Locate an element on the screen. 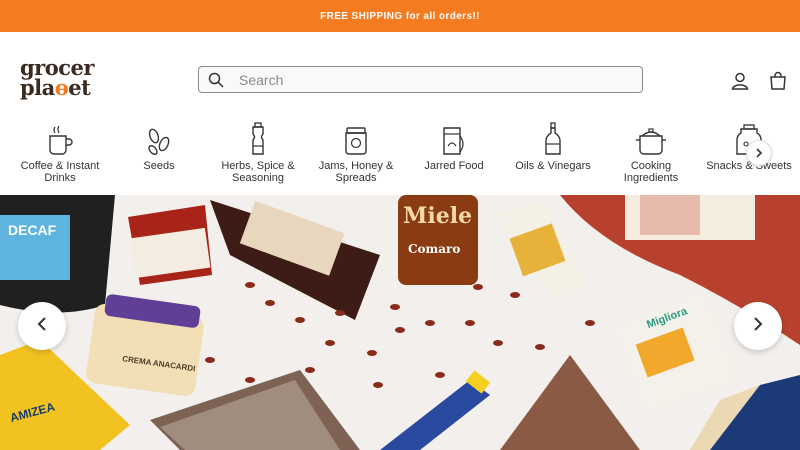 The height and width of the screenshot is (450, 800). jar-icon is located at coordinates (454, 139).